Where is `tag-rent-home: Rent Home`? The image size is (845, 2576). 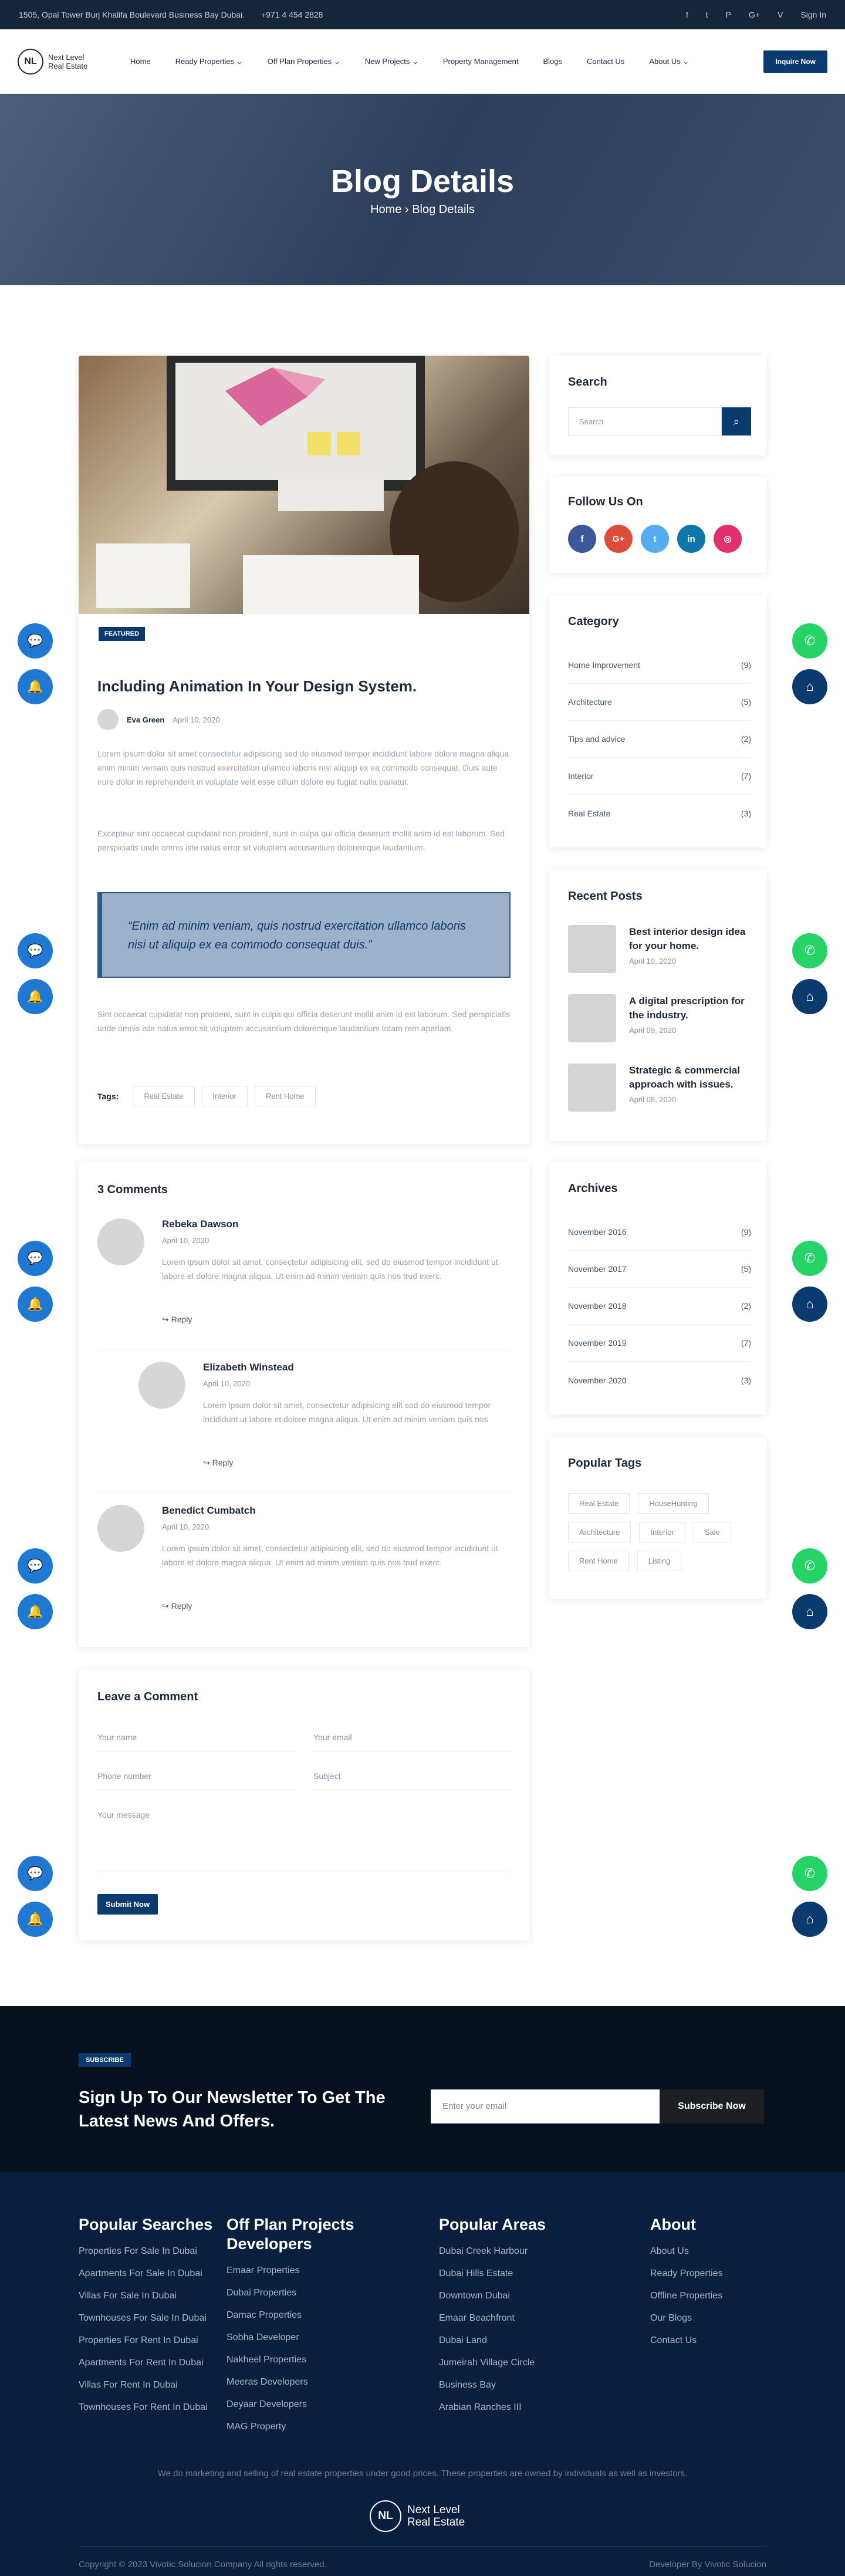
tag-rent-home: Rent Home is located at coordinates (285, 1096).